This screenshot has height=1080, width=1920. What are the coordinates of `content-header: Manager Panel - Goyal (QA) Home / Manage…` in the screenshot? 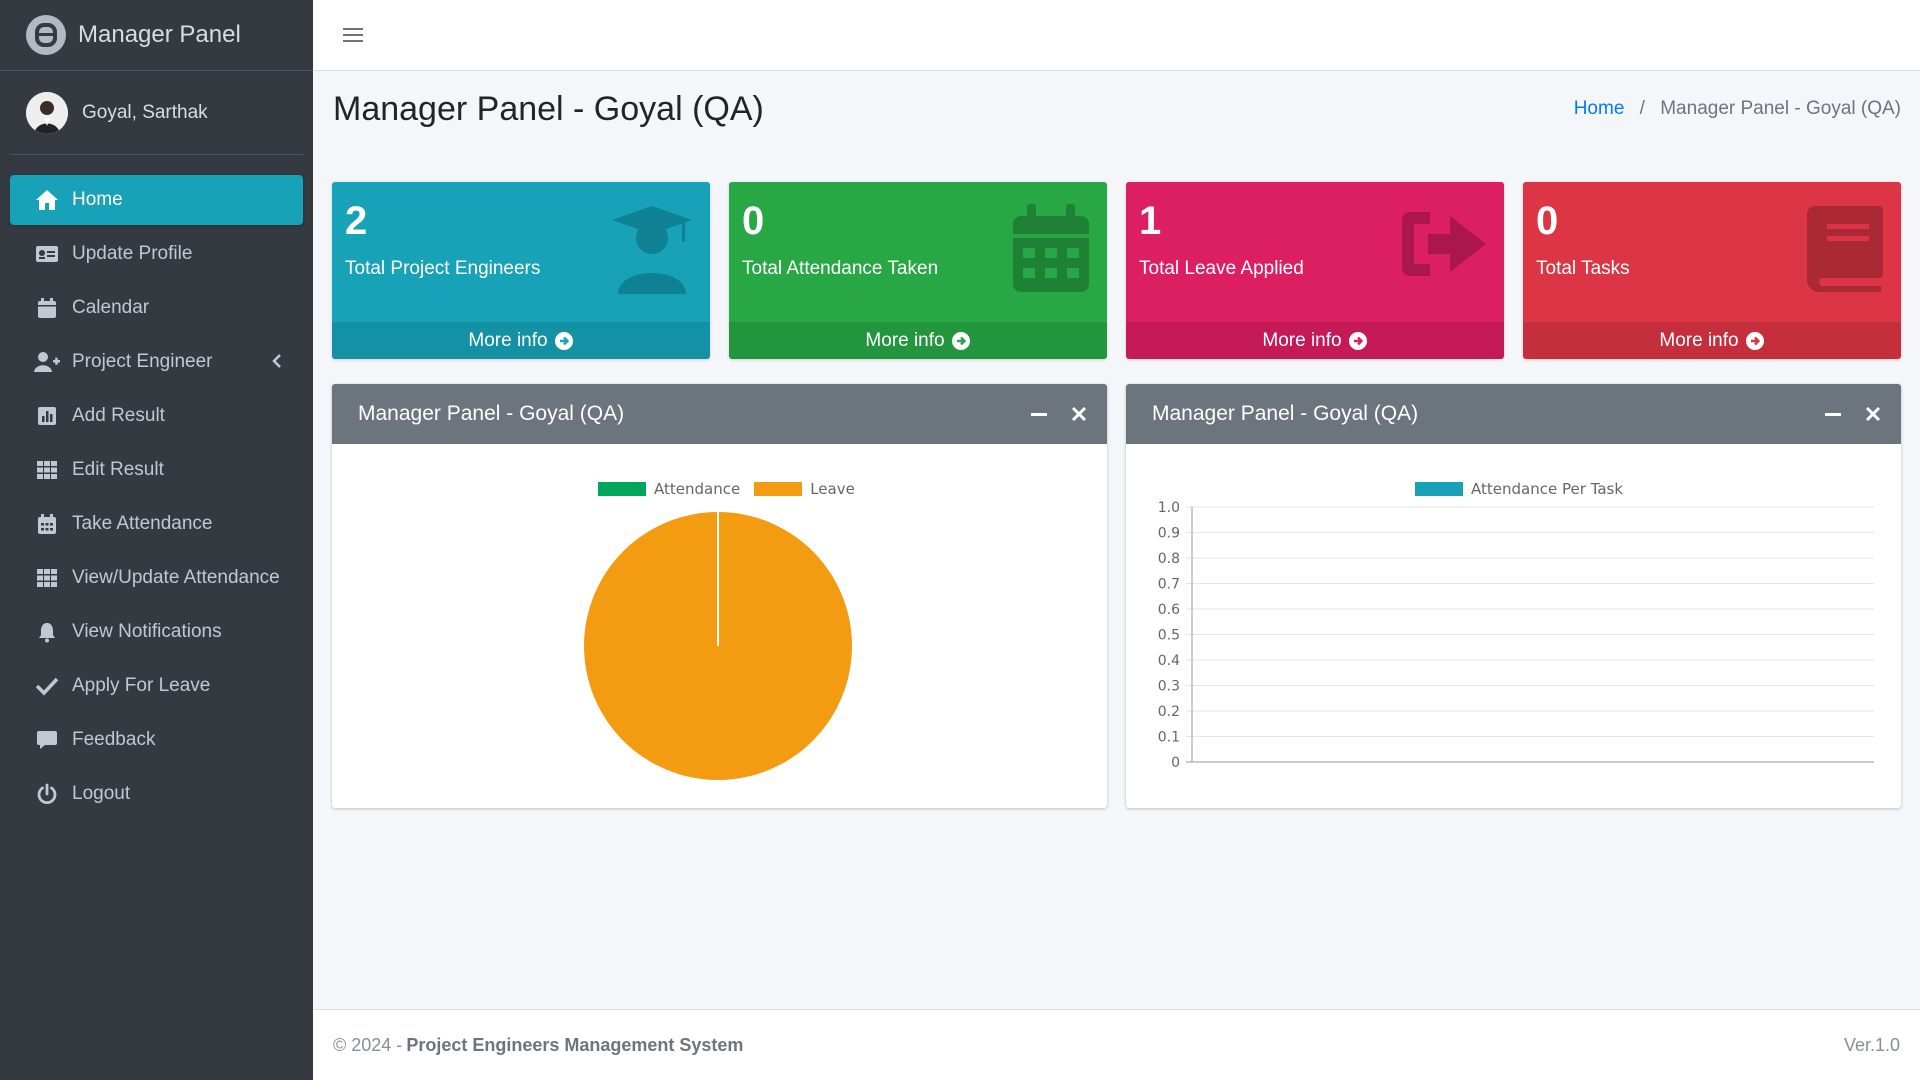 It's located at (1117, 112).